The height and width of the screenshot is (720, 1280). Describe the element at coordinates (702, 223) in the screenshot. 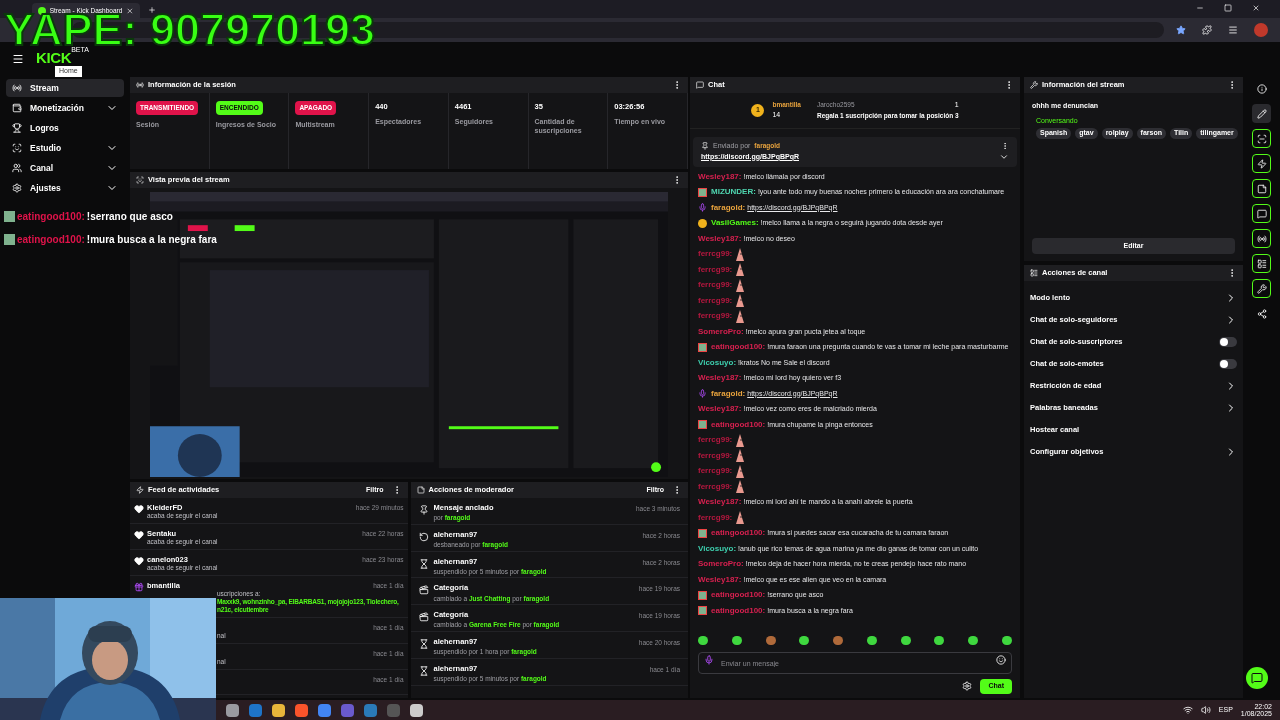

I see `coin-icon` at that location.